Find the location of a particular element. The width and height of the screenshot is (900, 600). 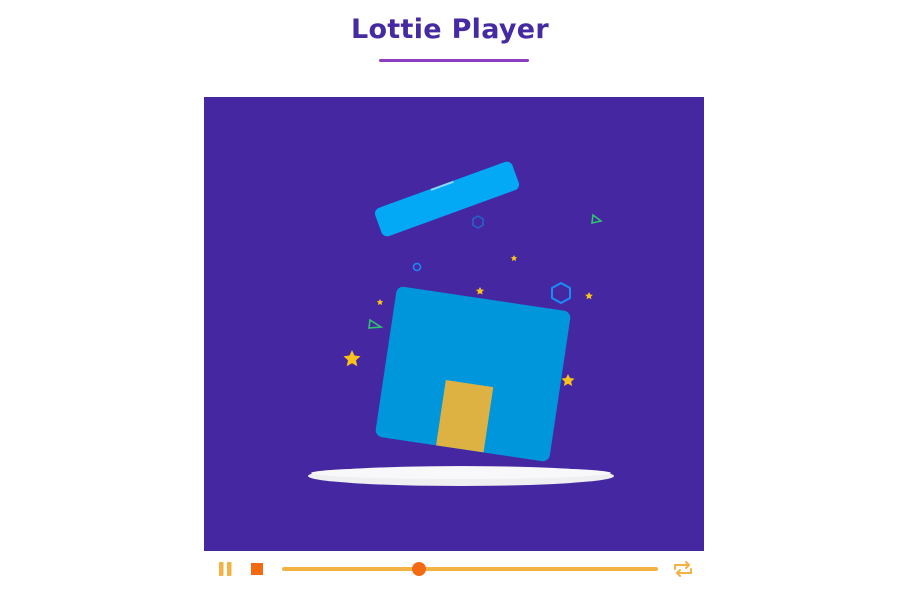

seek-slider is located at coordinates (470, 569).